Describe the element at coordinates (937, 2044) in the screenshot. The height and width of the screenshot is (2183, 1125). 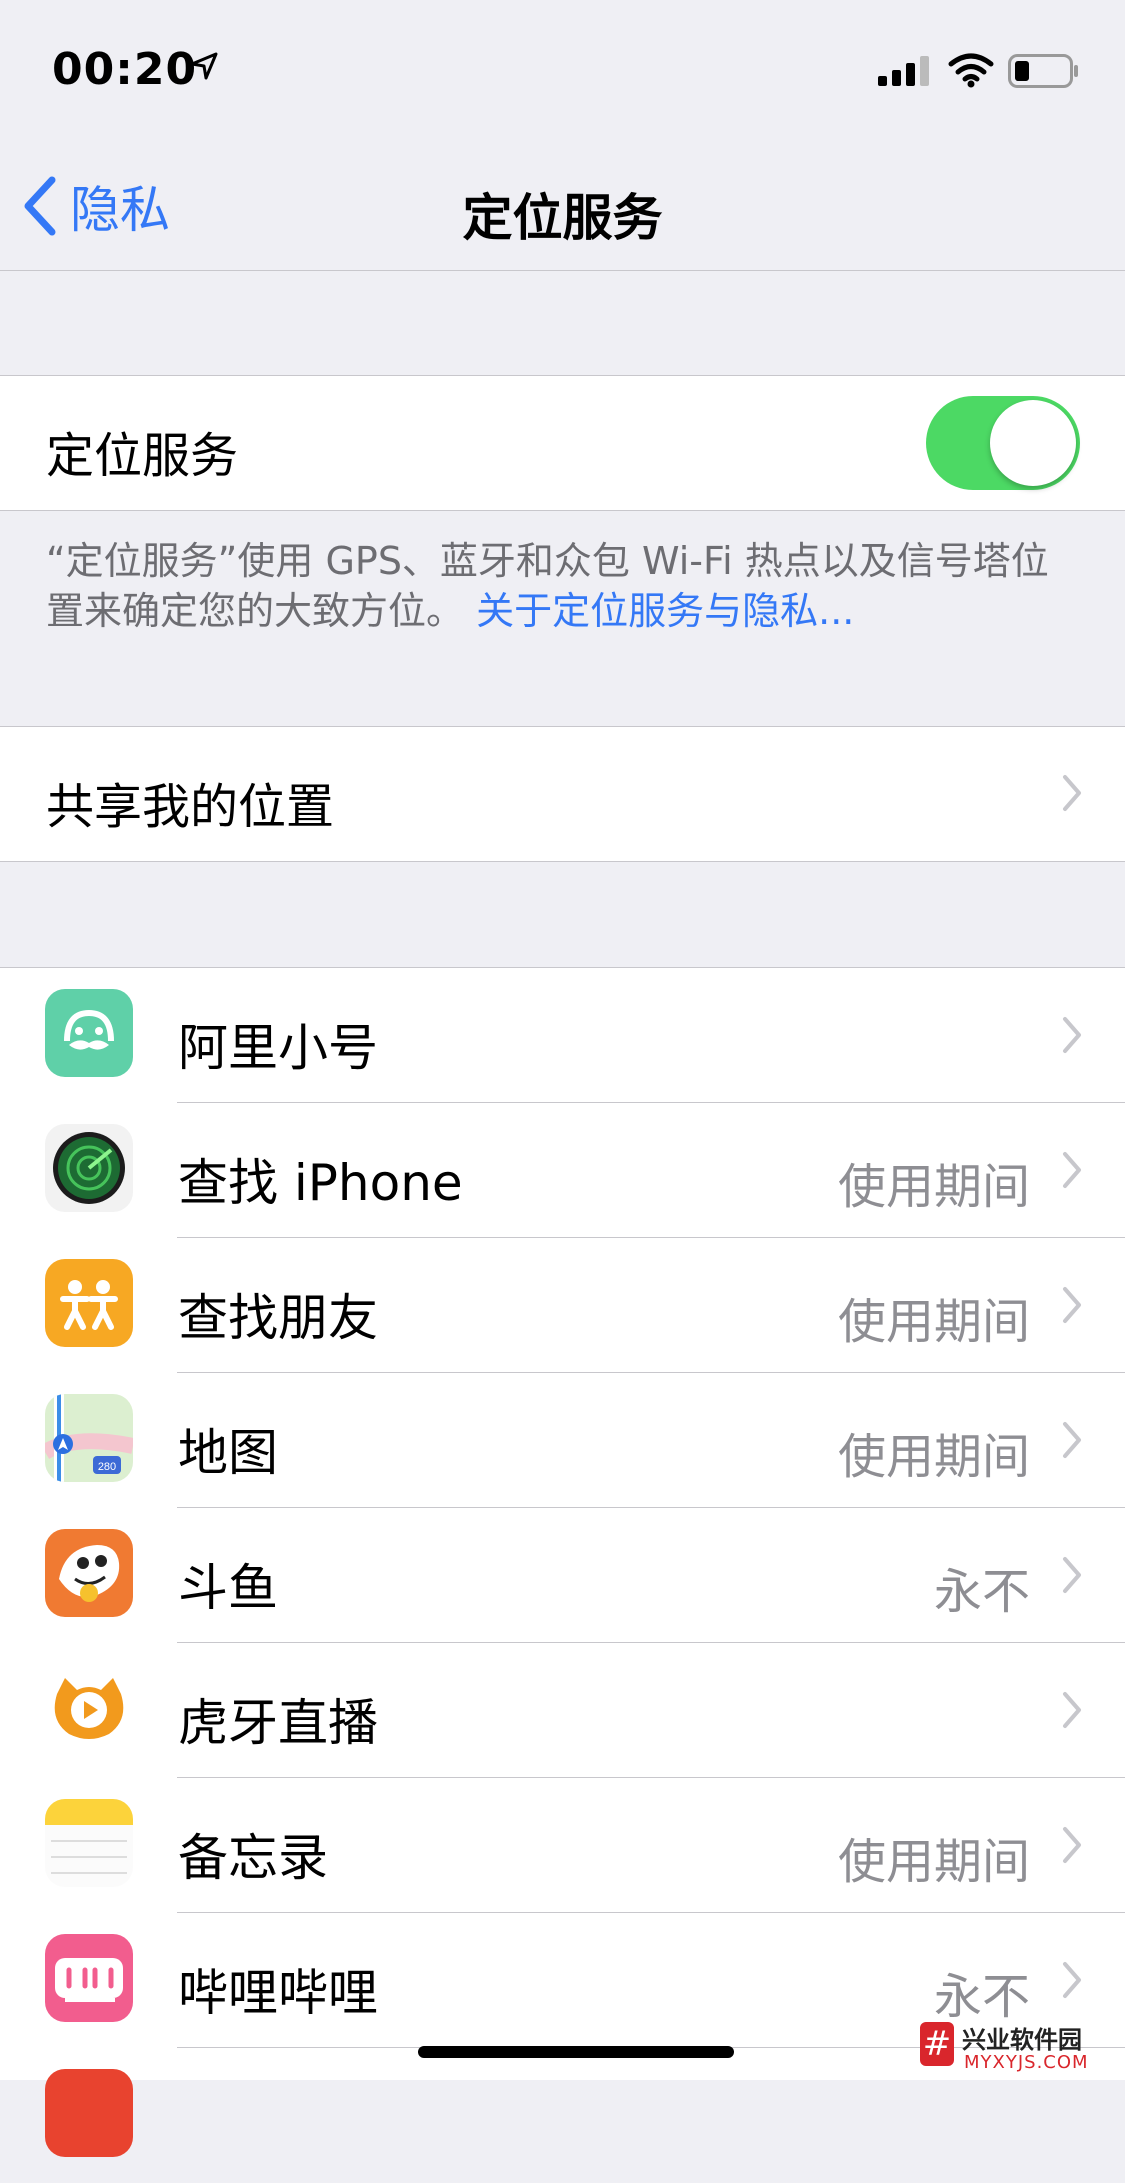
I see `watermark-logo-icon: #` at that location.